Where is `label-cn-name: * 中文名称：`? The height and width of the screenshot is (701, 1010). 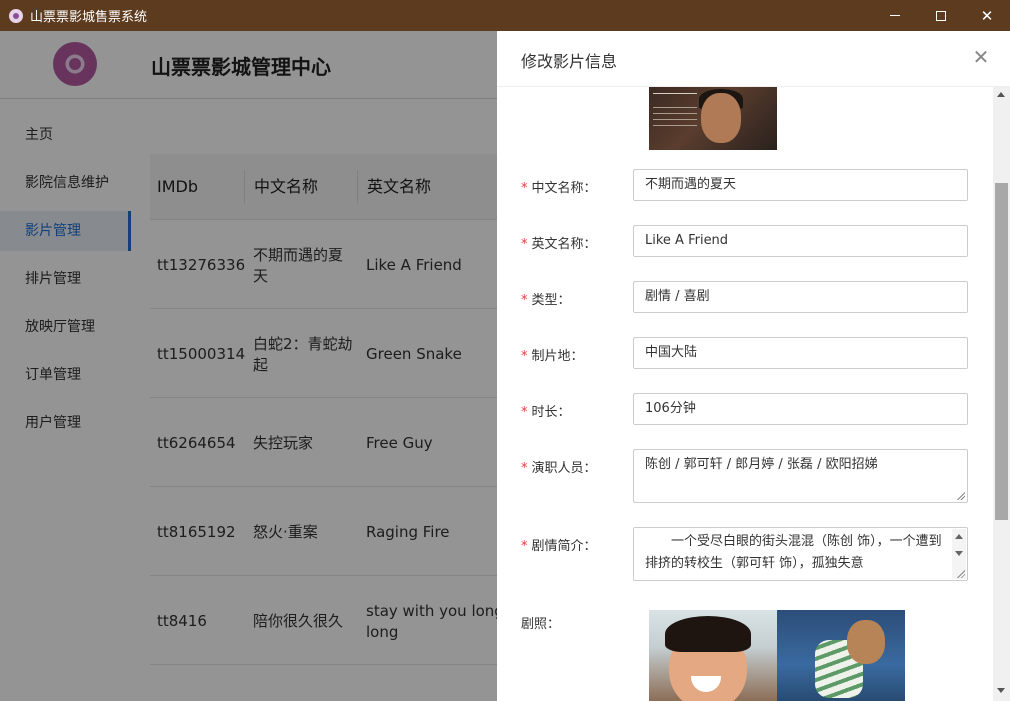
label-cn-name: * 中文名称： is located at coordinates (559, 188).